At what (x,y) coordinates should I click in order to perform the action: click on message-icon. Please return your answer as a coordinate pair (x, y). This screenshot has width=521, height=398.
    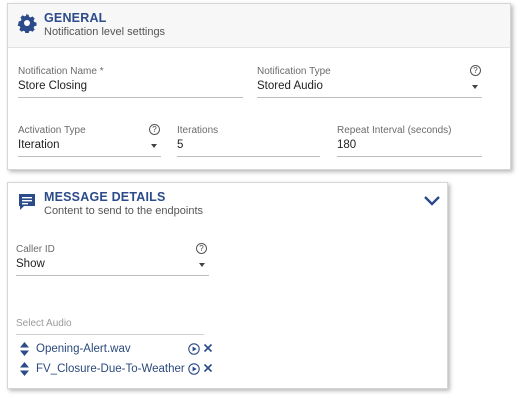
    Looking at the image, I should click on (27, 202).